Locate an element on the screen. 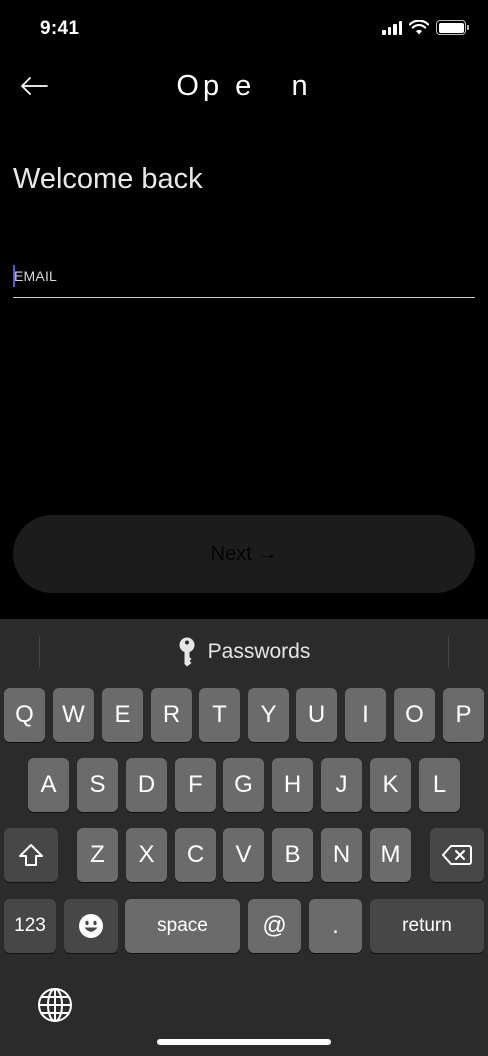  email-field: EMAIL is located at coordinates (244, 278).